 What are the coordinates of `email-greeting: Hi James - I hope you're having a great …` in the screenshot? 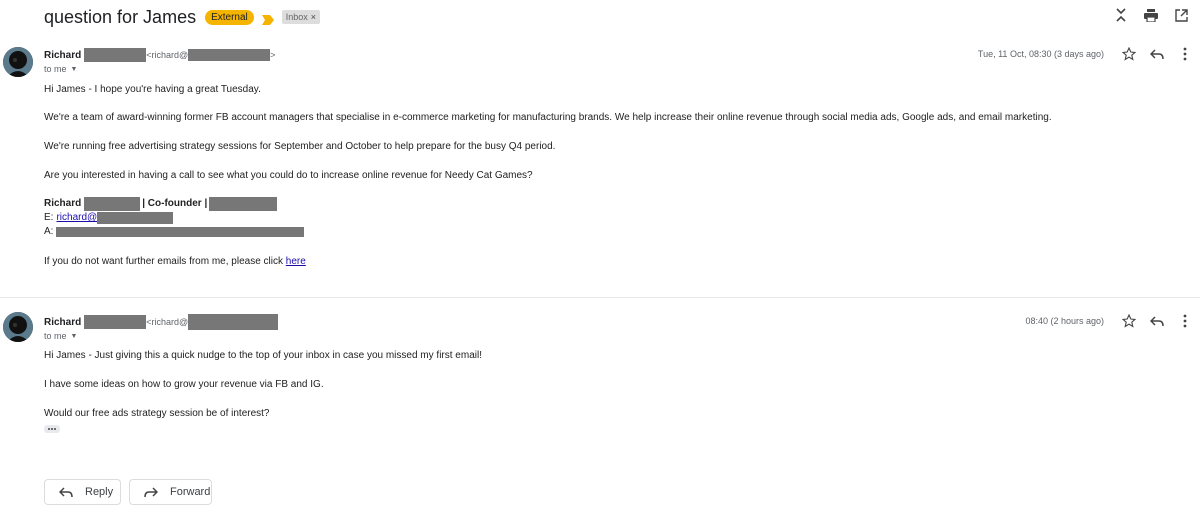 It's located at (152, 89).